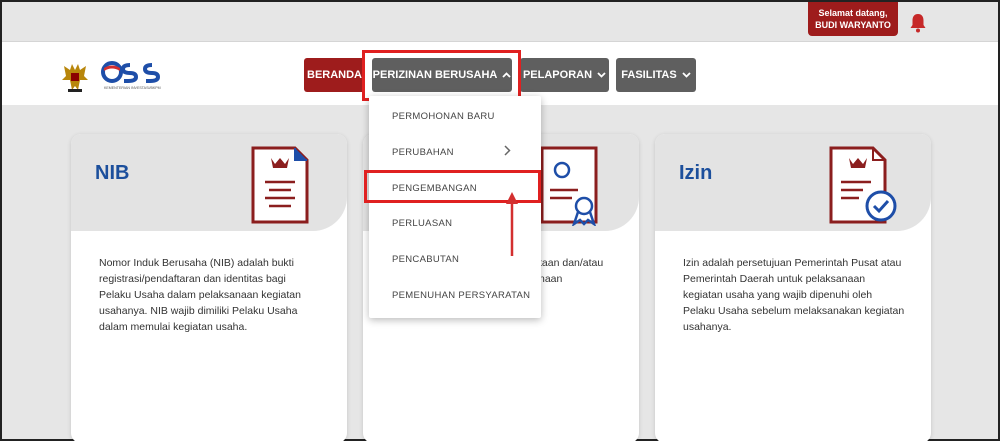 This screenshot has height=441, width=1000. I want to click on menu-item-permohonan-baru: PERMOHONAN BARU, so click(455, 116).